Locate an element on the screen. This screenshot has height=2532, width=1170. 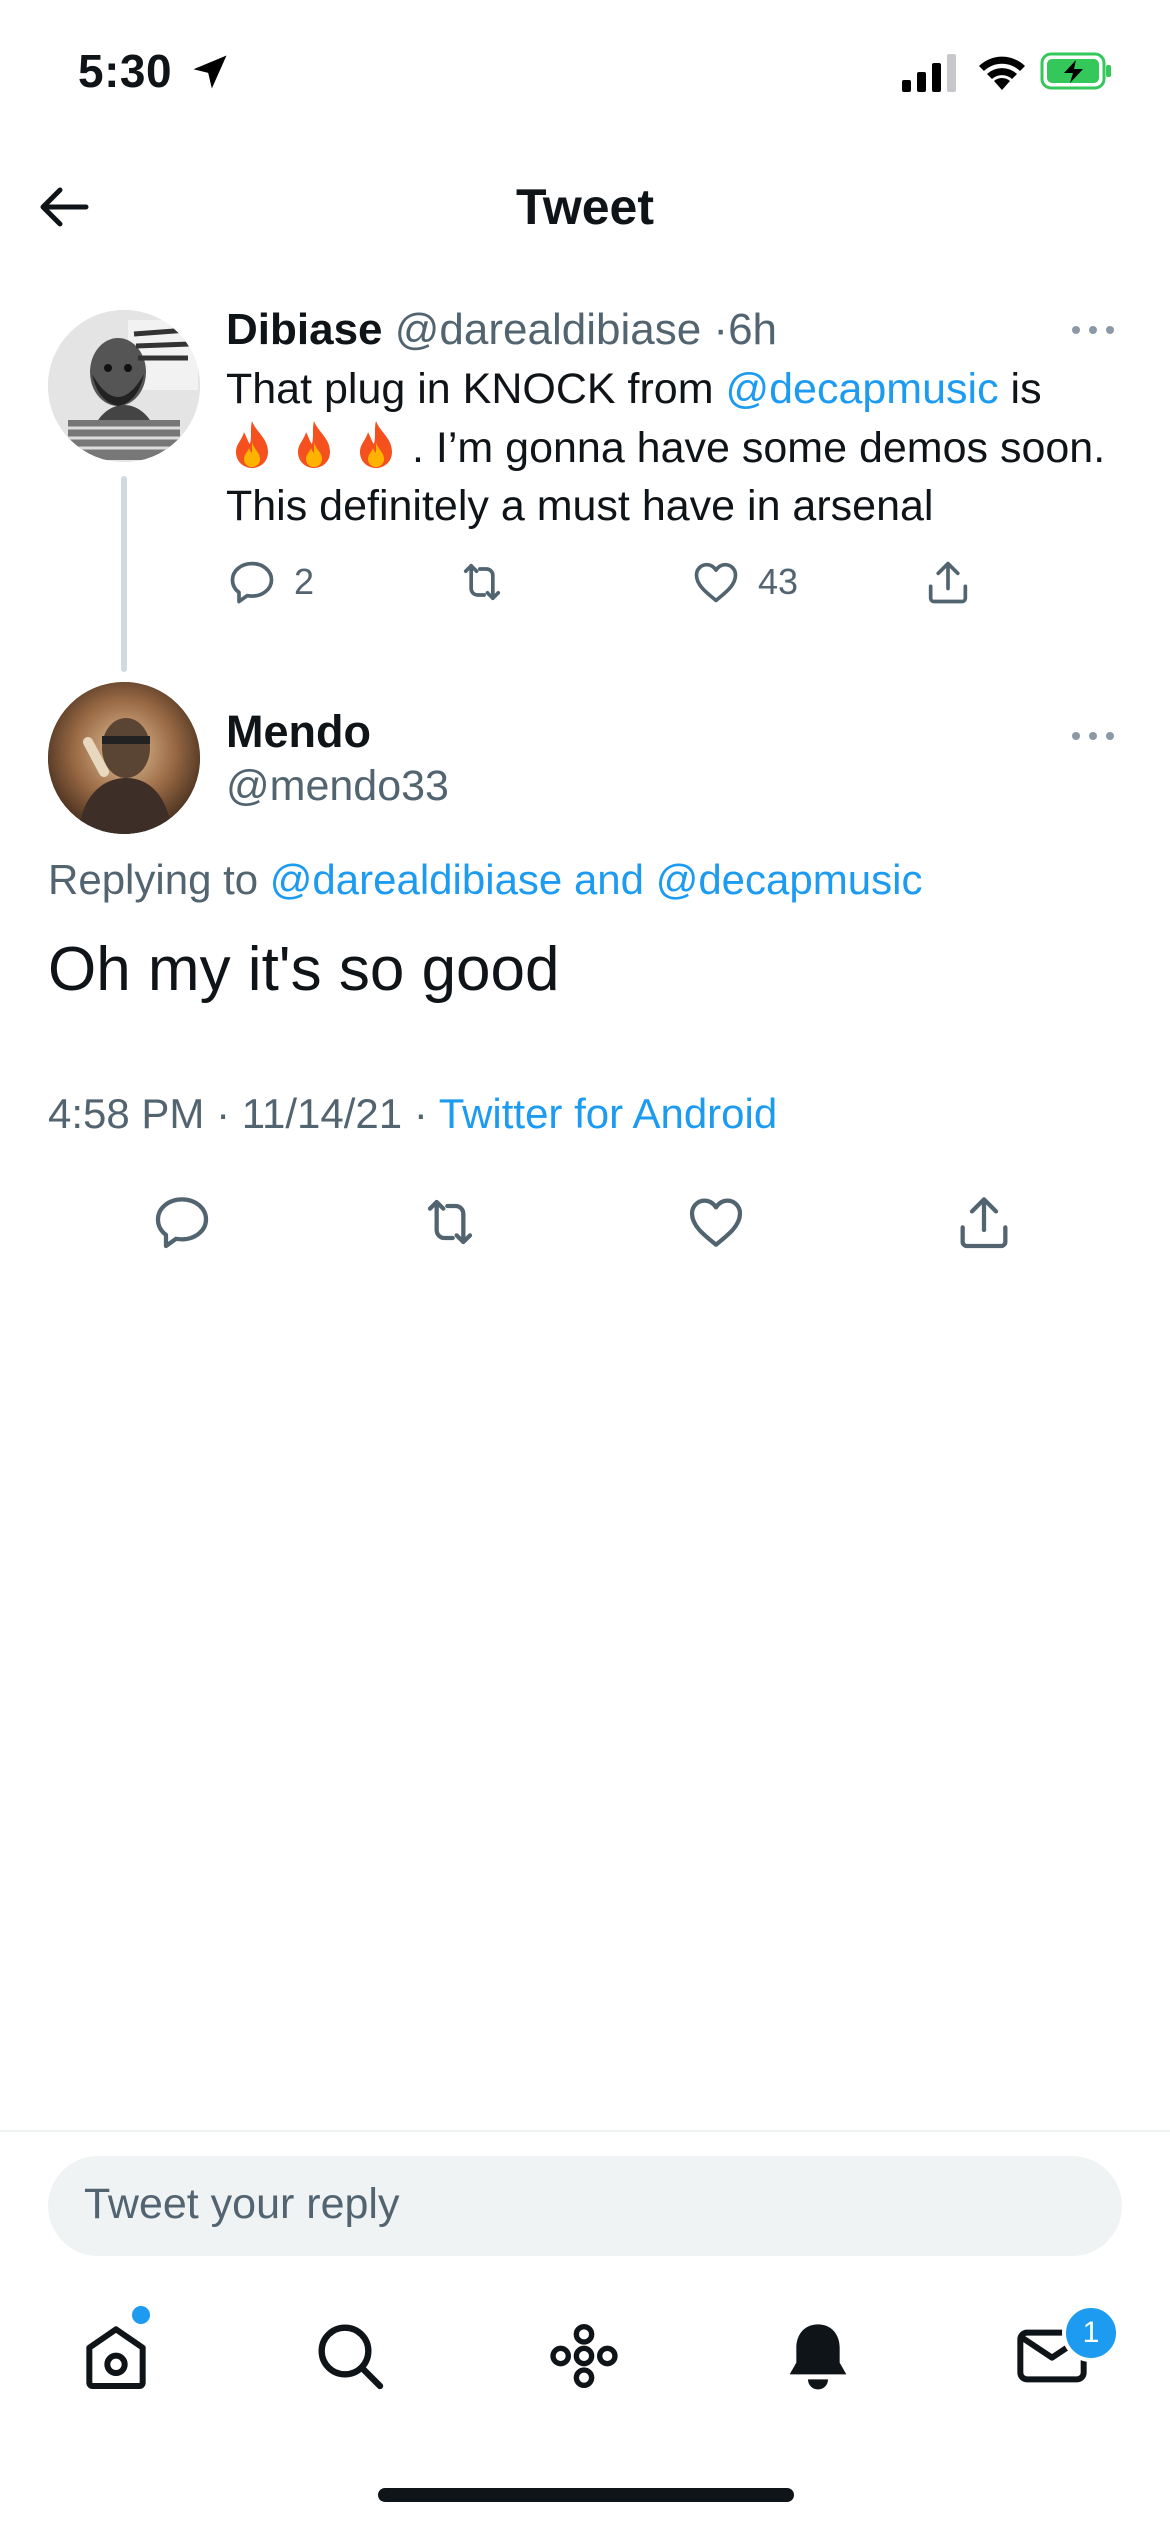
author-handle: @mendo33 is located at coordinates (337, 786).